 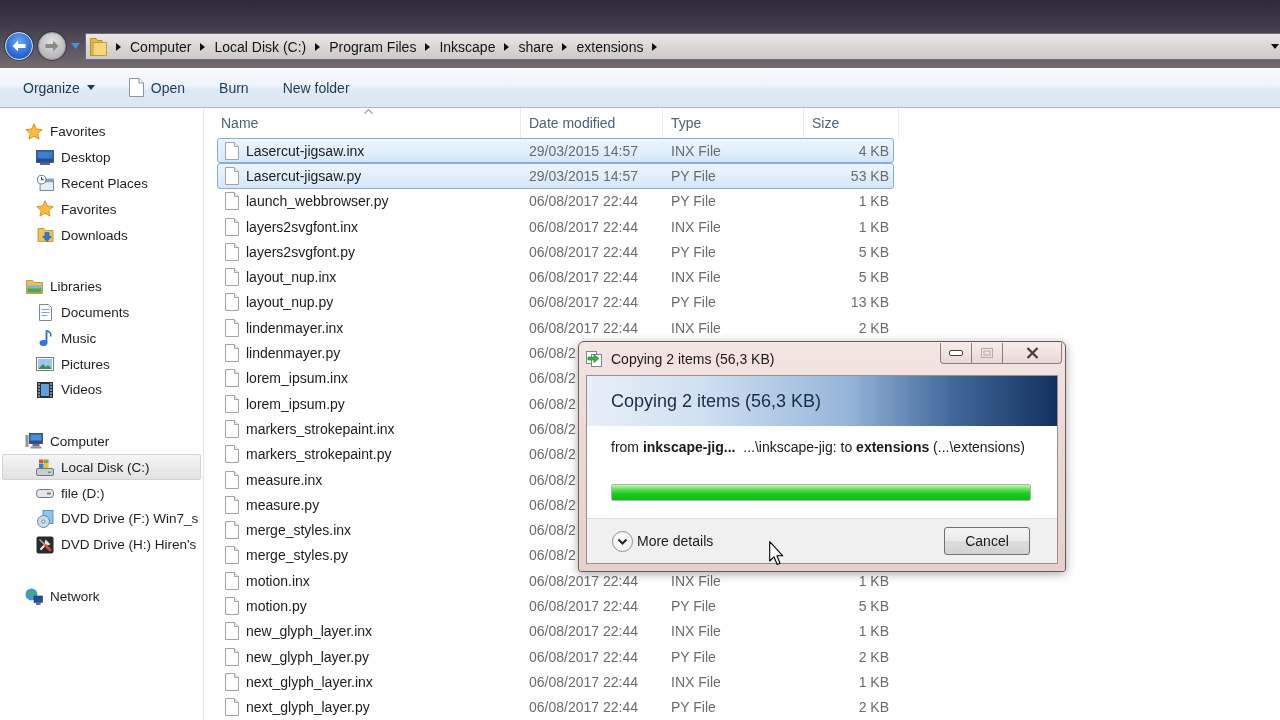 I want to click on toolbar-button: Open, so click(x=157, y=87).